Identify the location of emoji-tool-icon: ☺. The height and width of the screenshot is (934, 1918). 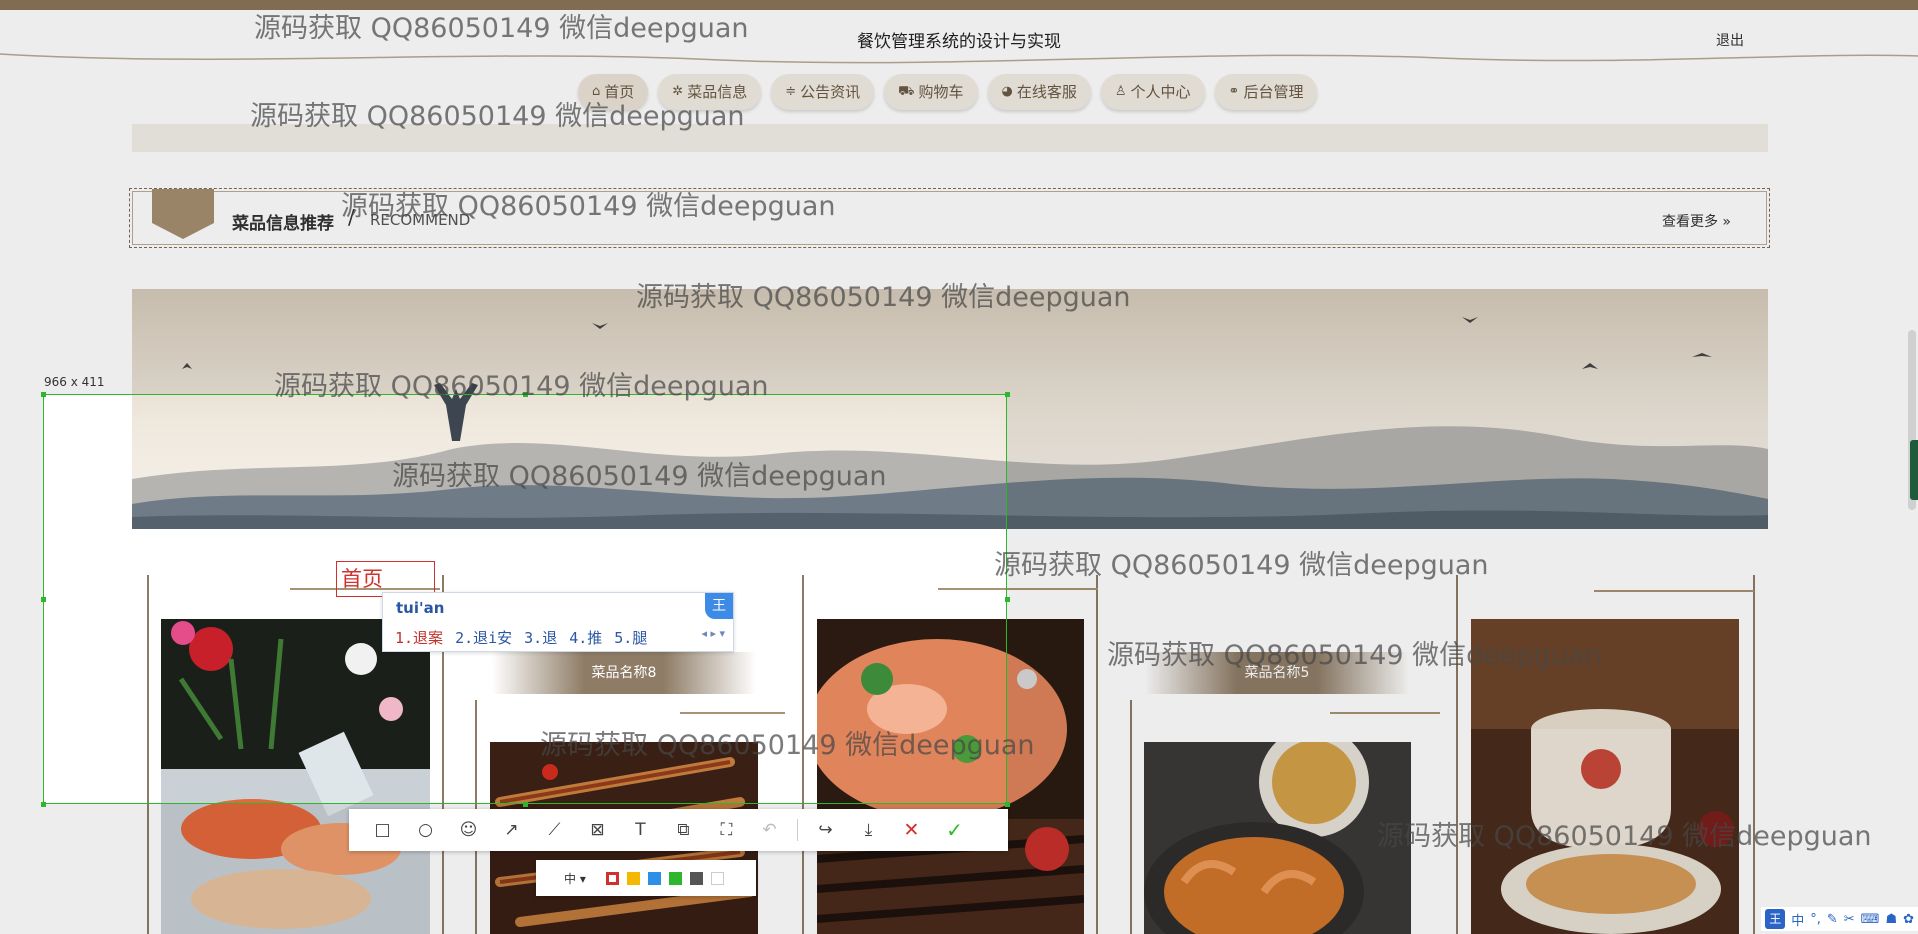
(468, 830).